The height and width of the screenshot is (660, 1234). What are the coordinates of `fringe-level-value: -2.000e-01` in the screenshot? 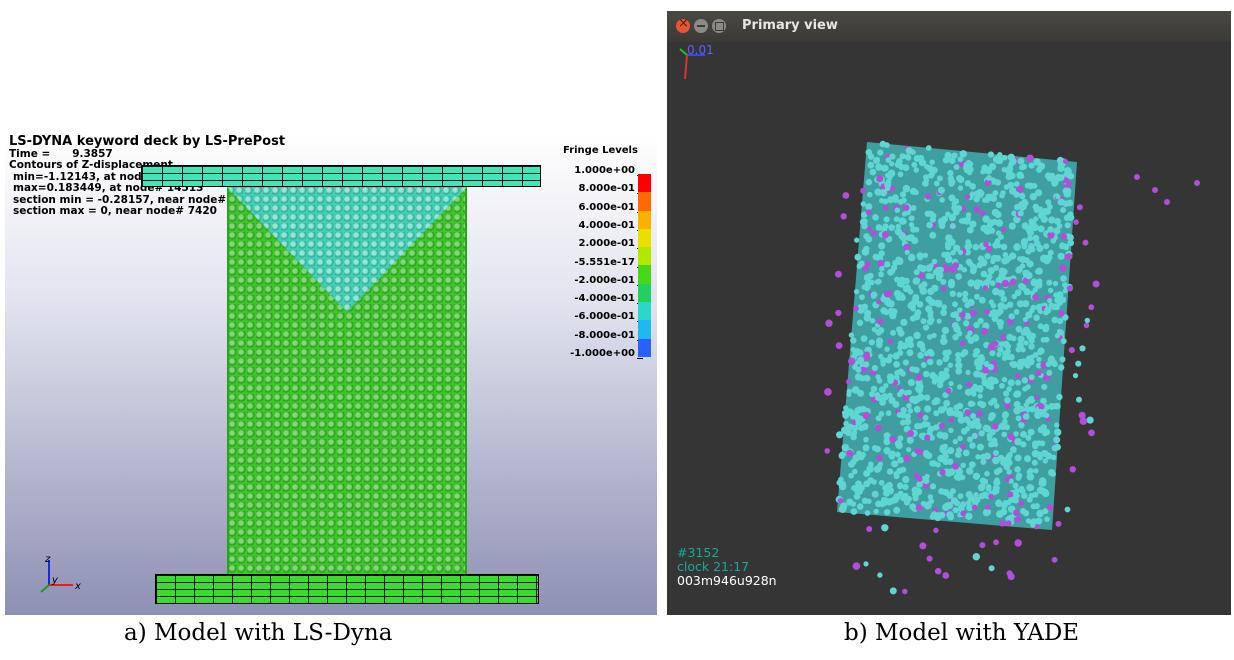 It's located at (604, 280).